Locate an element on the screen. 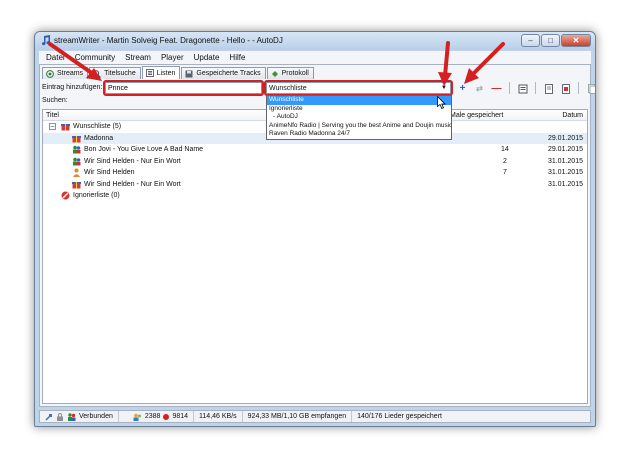 This screenshot has width=627, height=459. status-speed: 114,46 KB/s is located at coordinates (218, 416).